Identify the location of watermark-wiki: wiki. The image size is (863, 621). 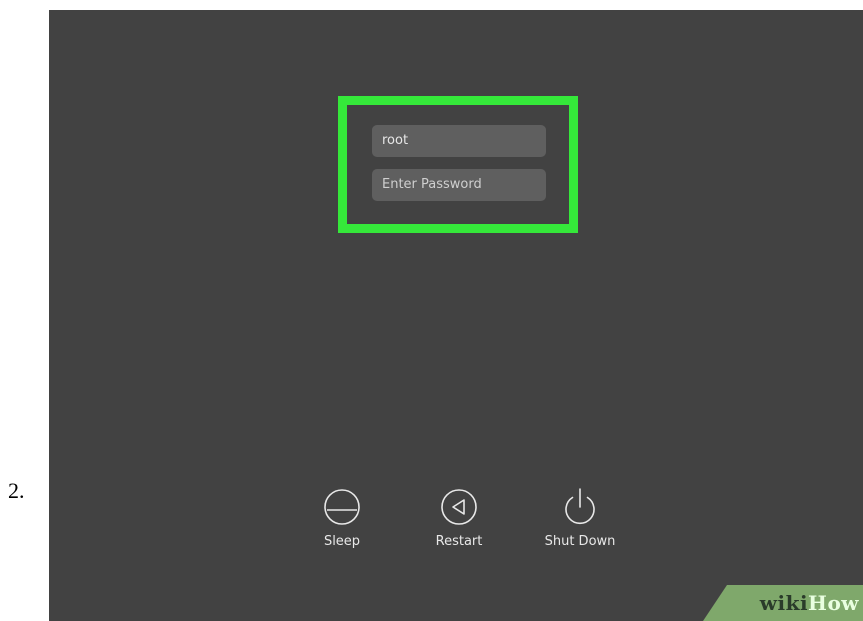
(784, 603).